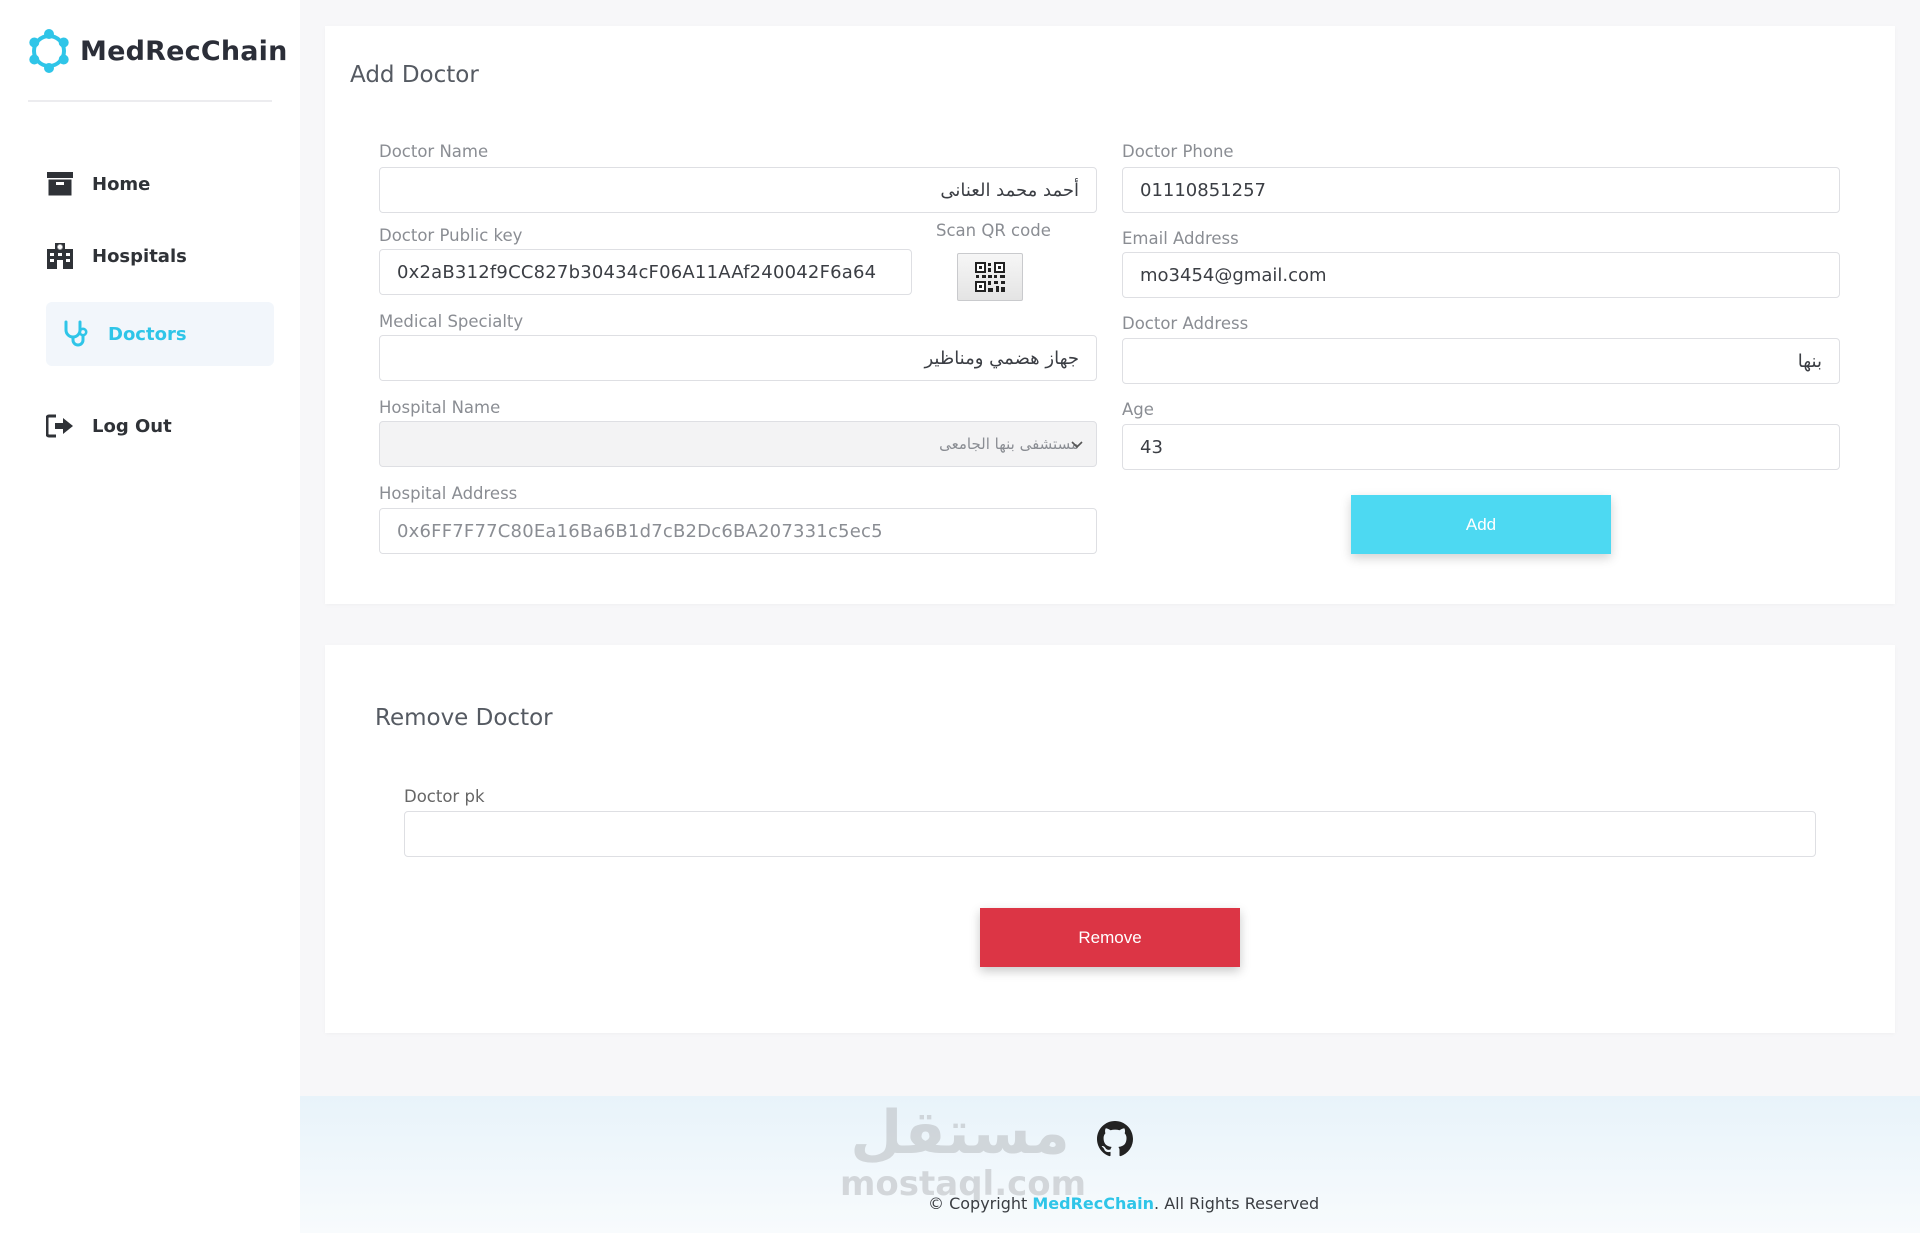 This screenshot has width=1920, height=1233. Describe the element at coordinates (738, 358) in the screenshot. I see `medical-specialty-input: جهاز هضمي ومناظير` at that location.